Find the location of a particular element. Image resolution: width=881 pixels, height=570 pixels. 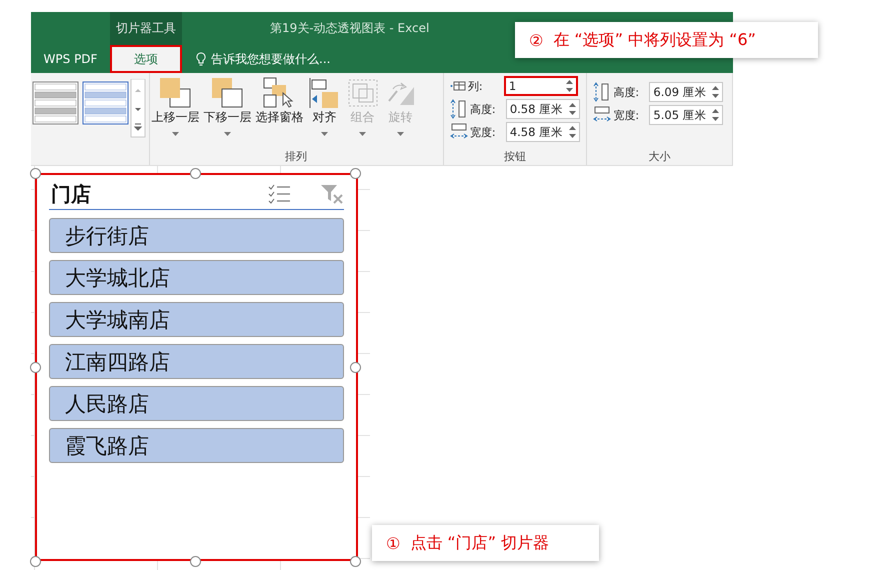

ribbon-button: 对齐 is located at coordinates (325, 111).